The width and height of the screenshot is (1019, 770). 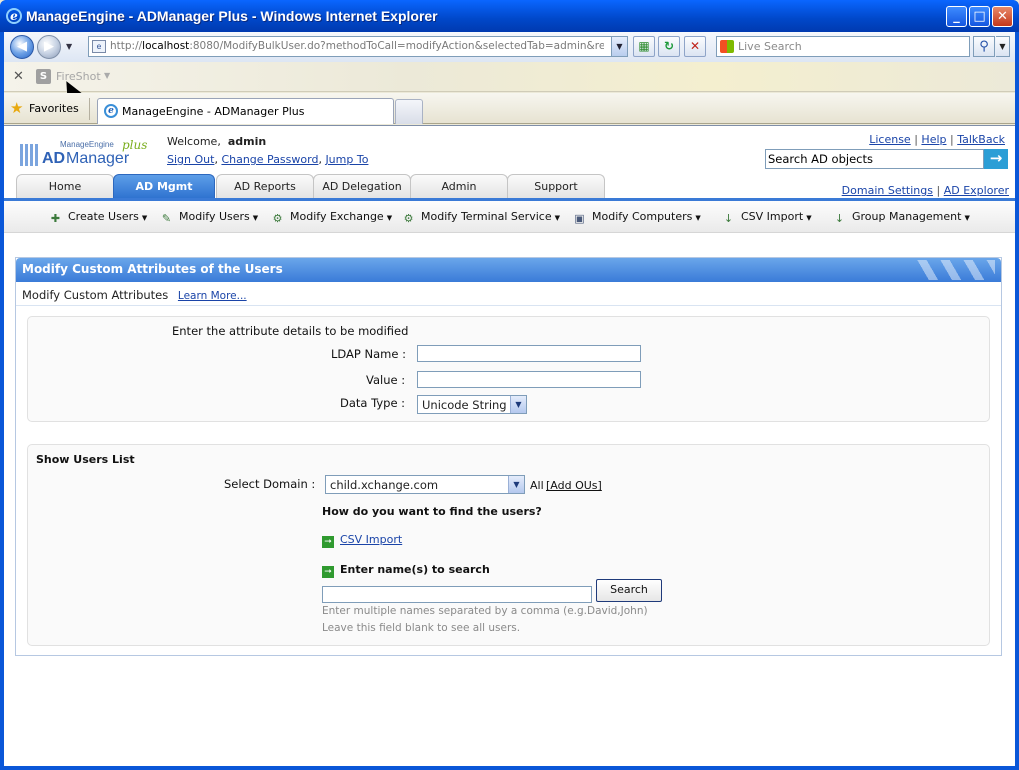 I want to click on menu-modify-computers: ▣ Modify Computers ▼, so click(x=636, y=218).